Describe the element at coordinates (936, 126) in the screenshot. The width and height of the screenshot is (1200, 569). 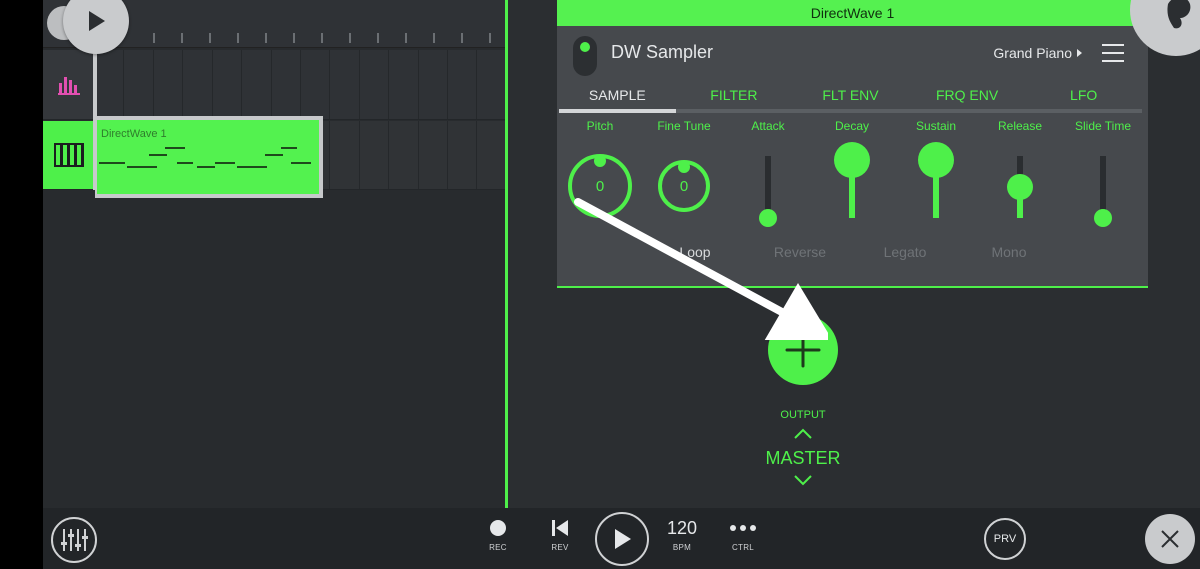
I see `sustain-label: Sustain` at that location.